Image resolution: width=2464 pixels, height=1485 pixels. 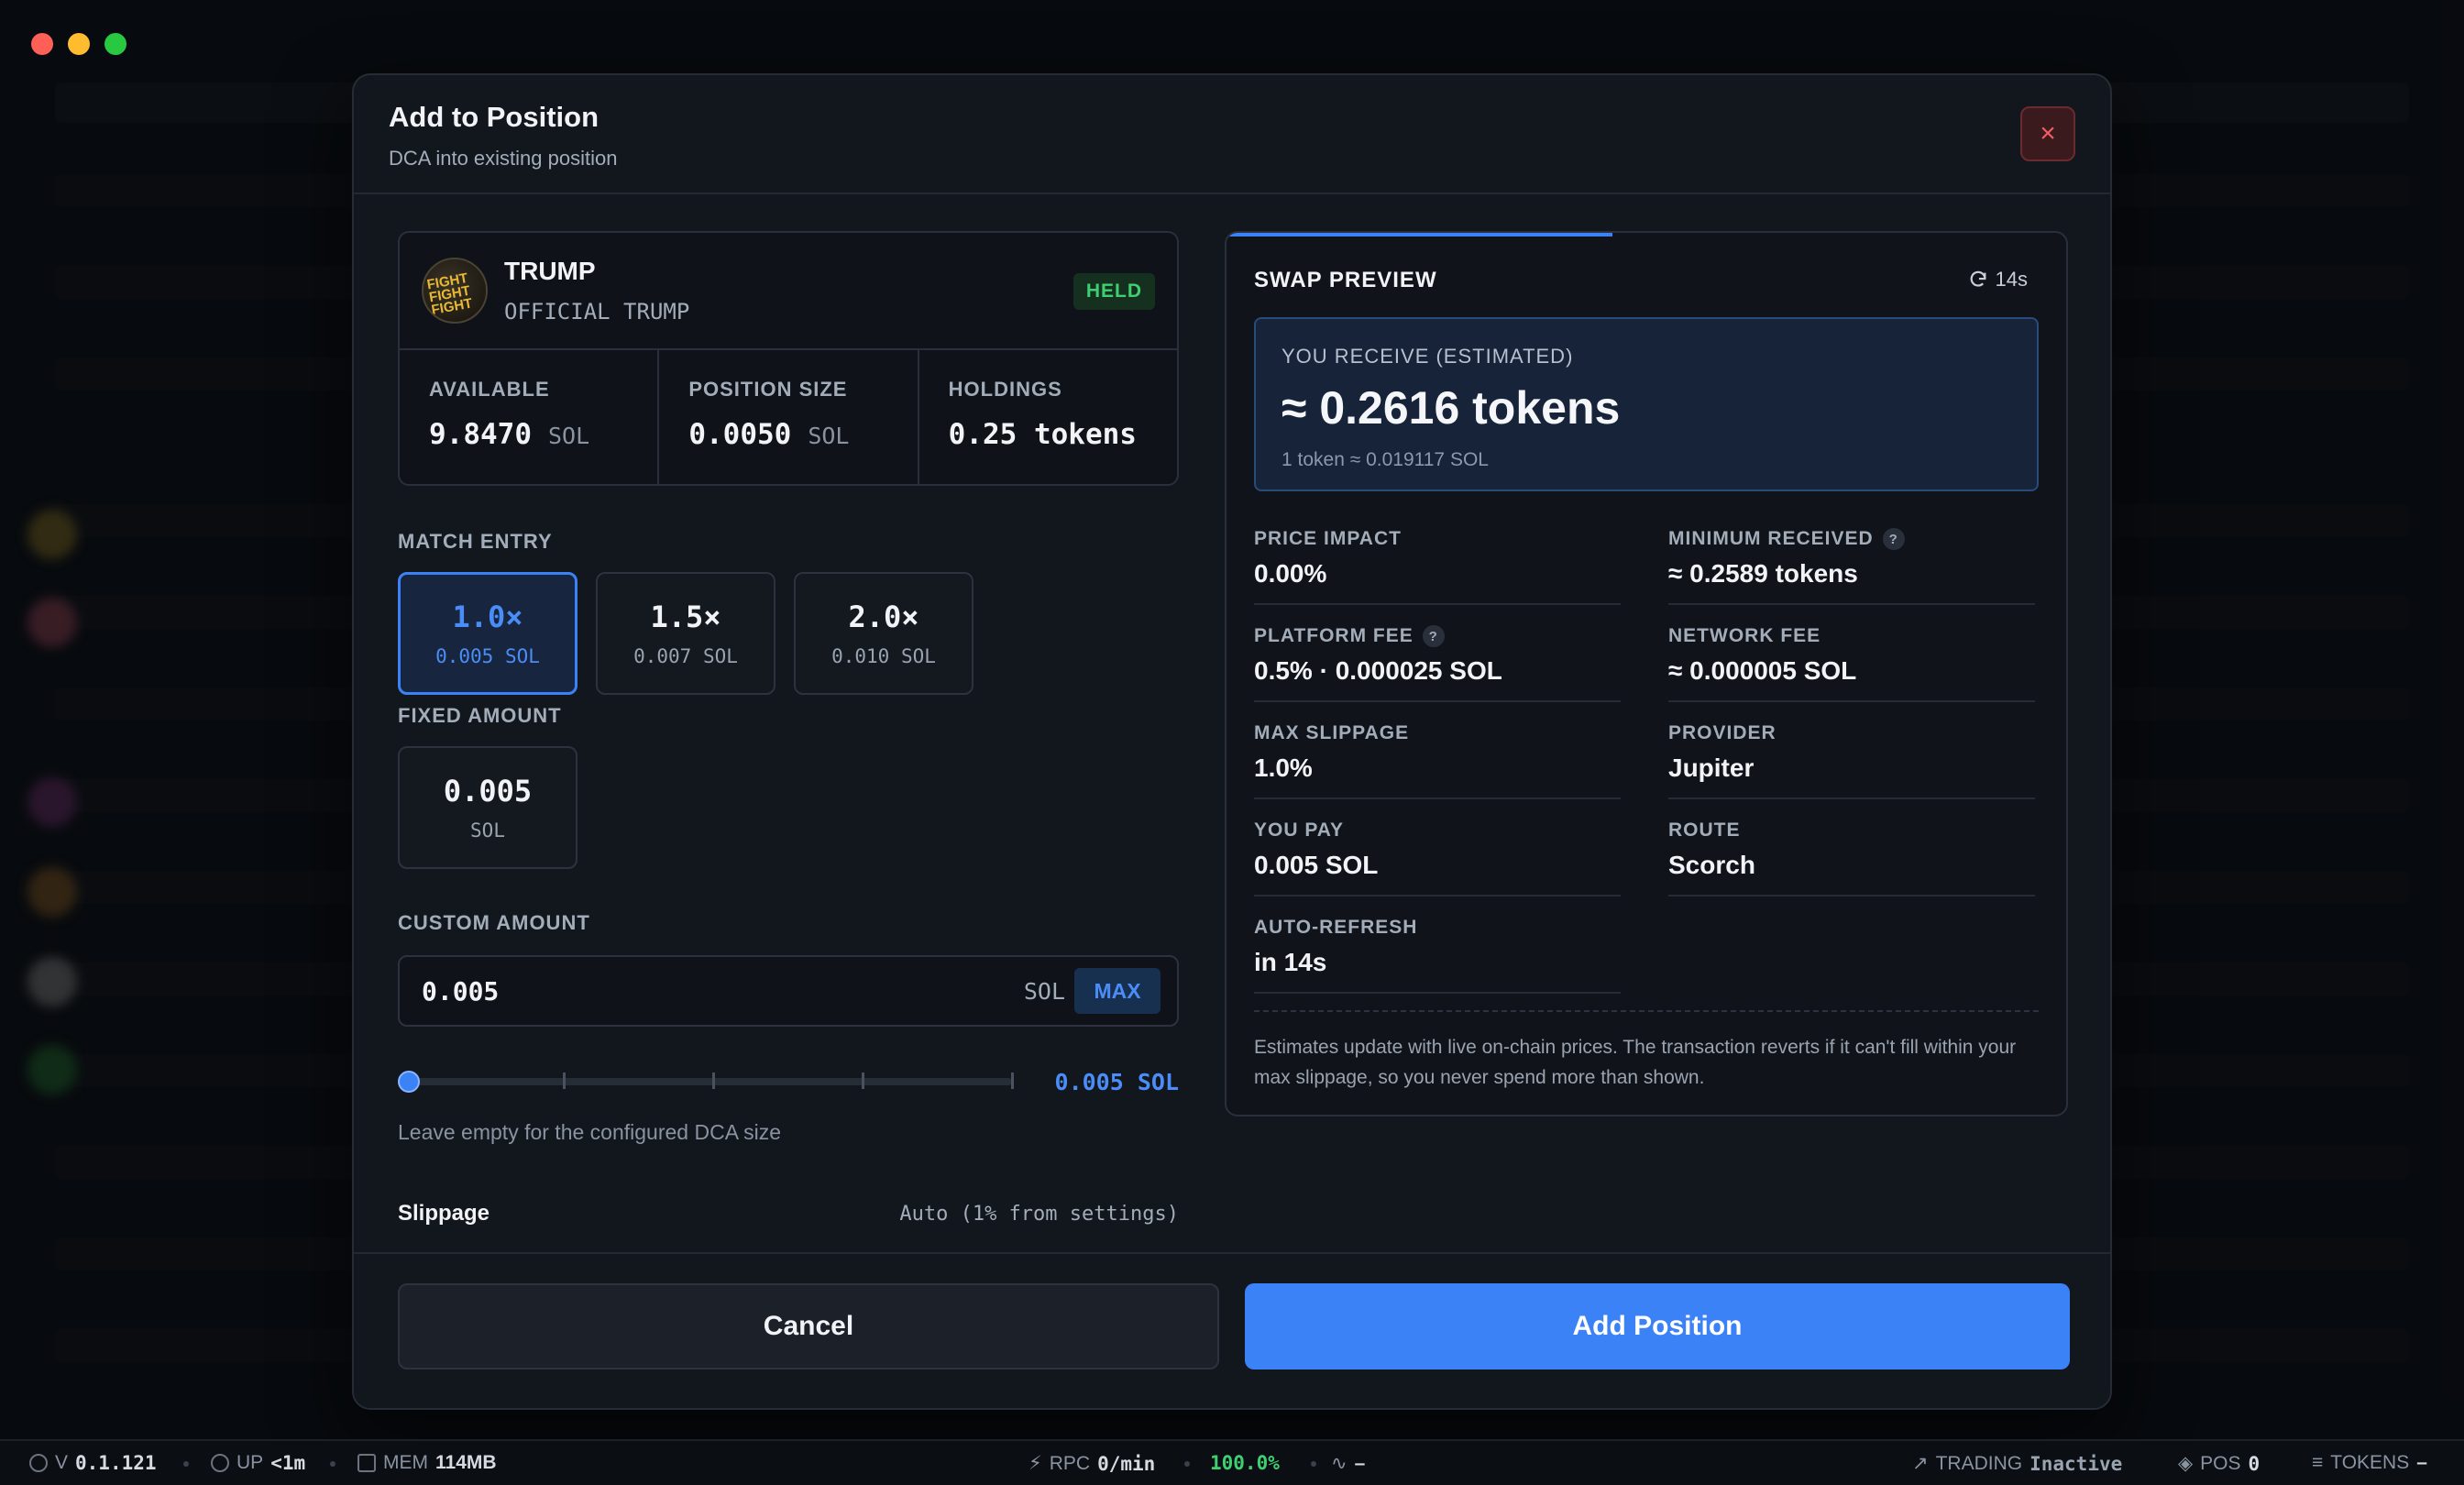 I want to click on slippage-row: Slippage Auto (1% from settings), so click(x=788, y=1213).